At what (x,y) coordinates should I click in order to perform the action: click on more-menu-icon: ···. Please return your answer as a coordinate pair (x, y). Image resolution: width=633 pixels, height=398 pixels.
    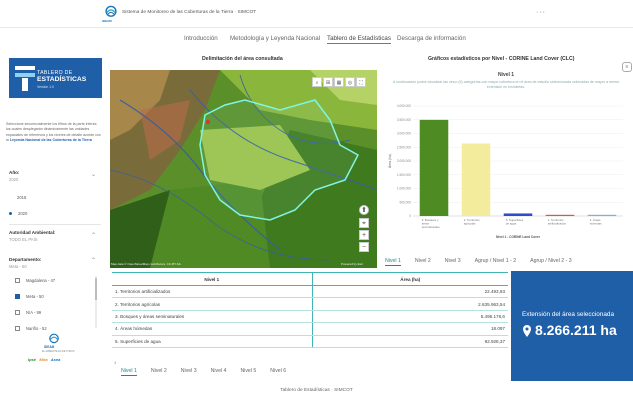
    Looking at the image, I should click on (541, 12).